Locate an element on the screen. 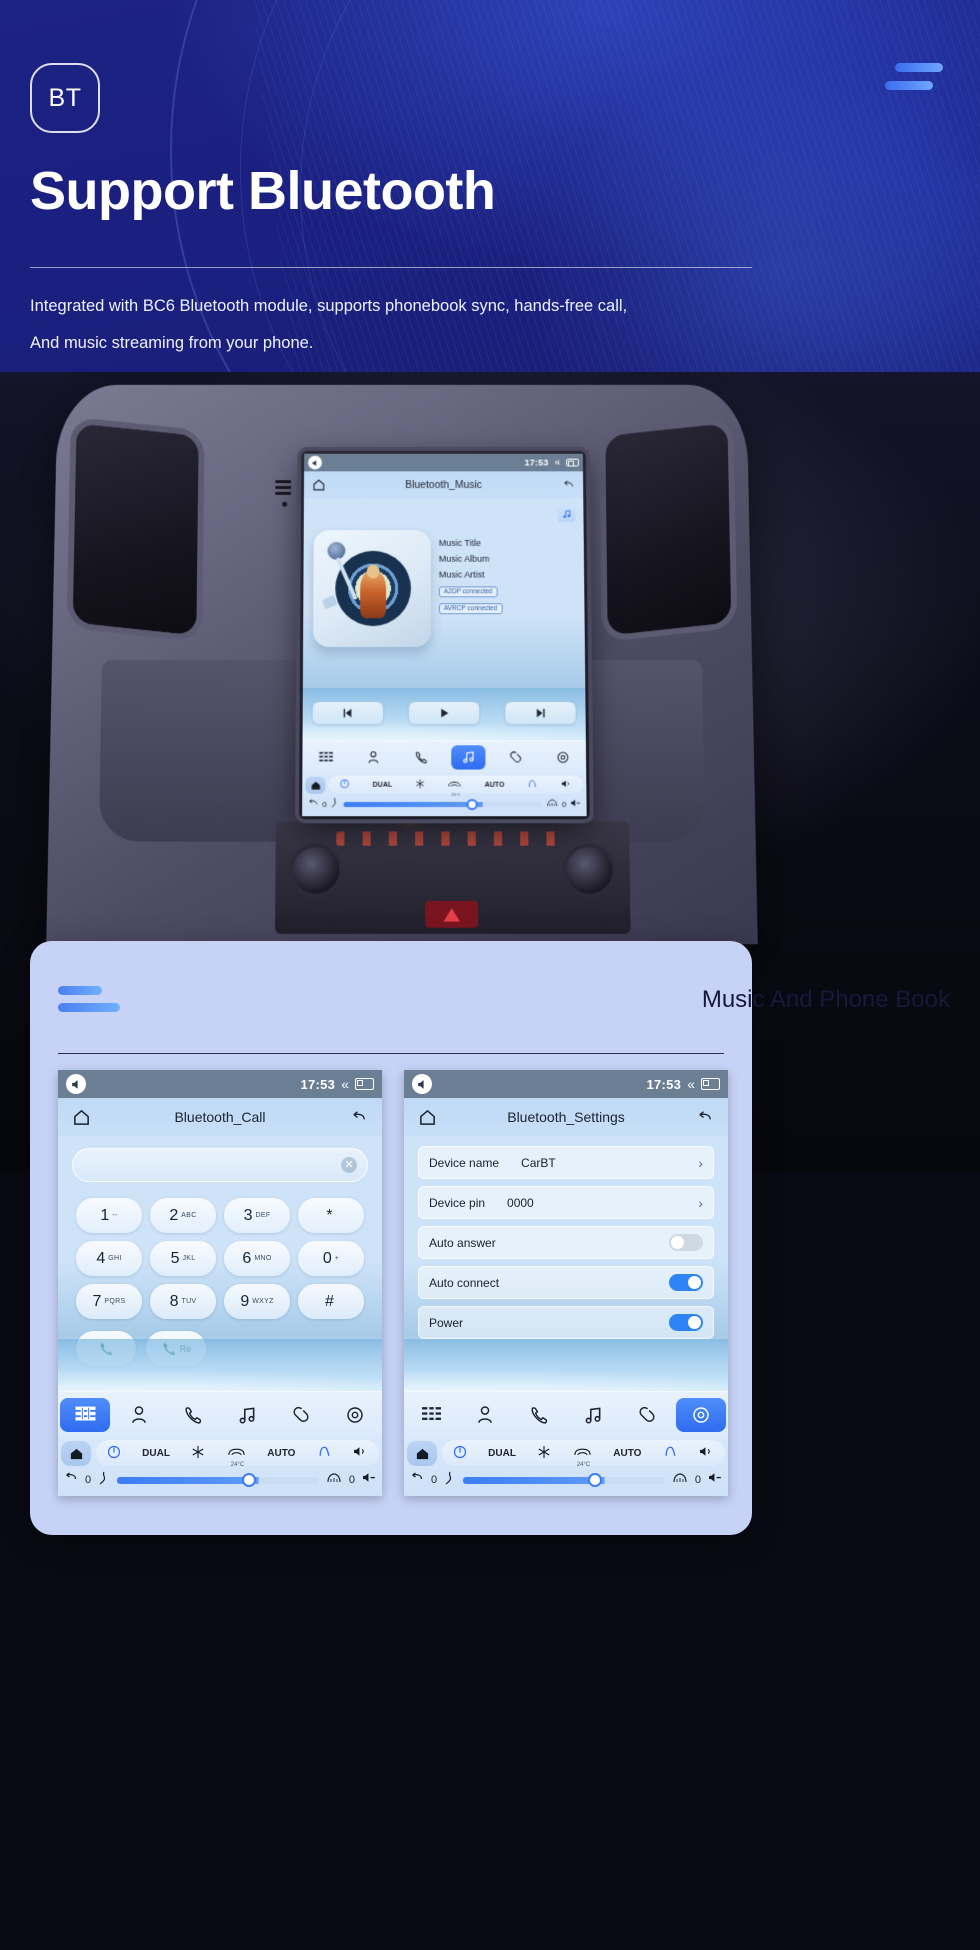 The height and width of the screenshot is (1950, 980). setting-row-auto-answer: Auto answer is located at coordinates (566, 1242).